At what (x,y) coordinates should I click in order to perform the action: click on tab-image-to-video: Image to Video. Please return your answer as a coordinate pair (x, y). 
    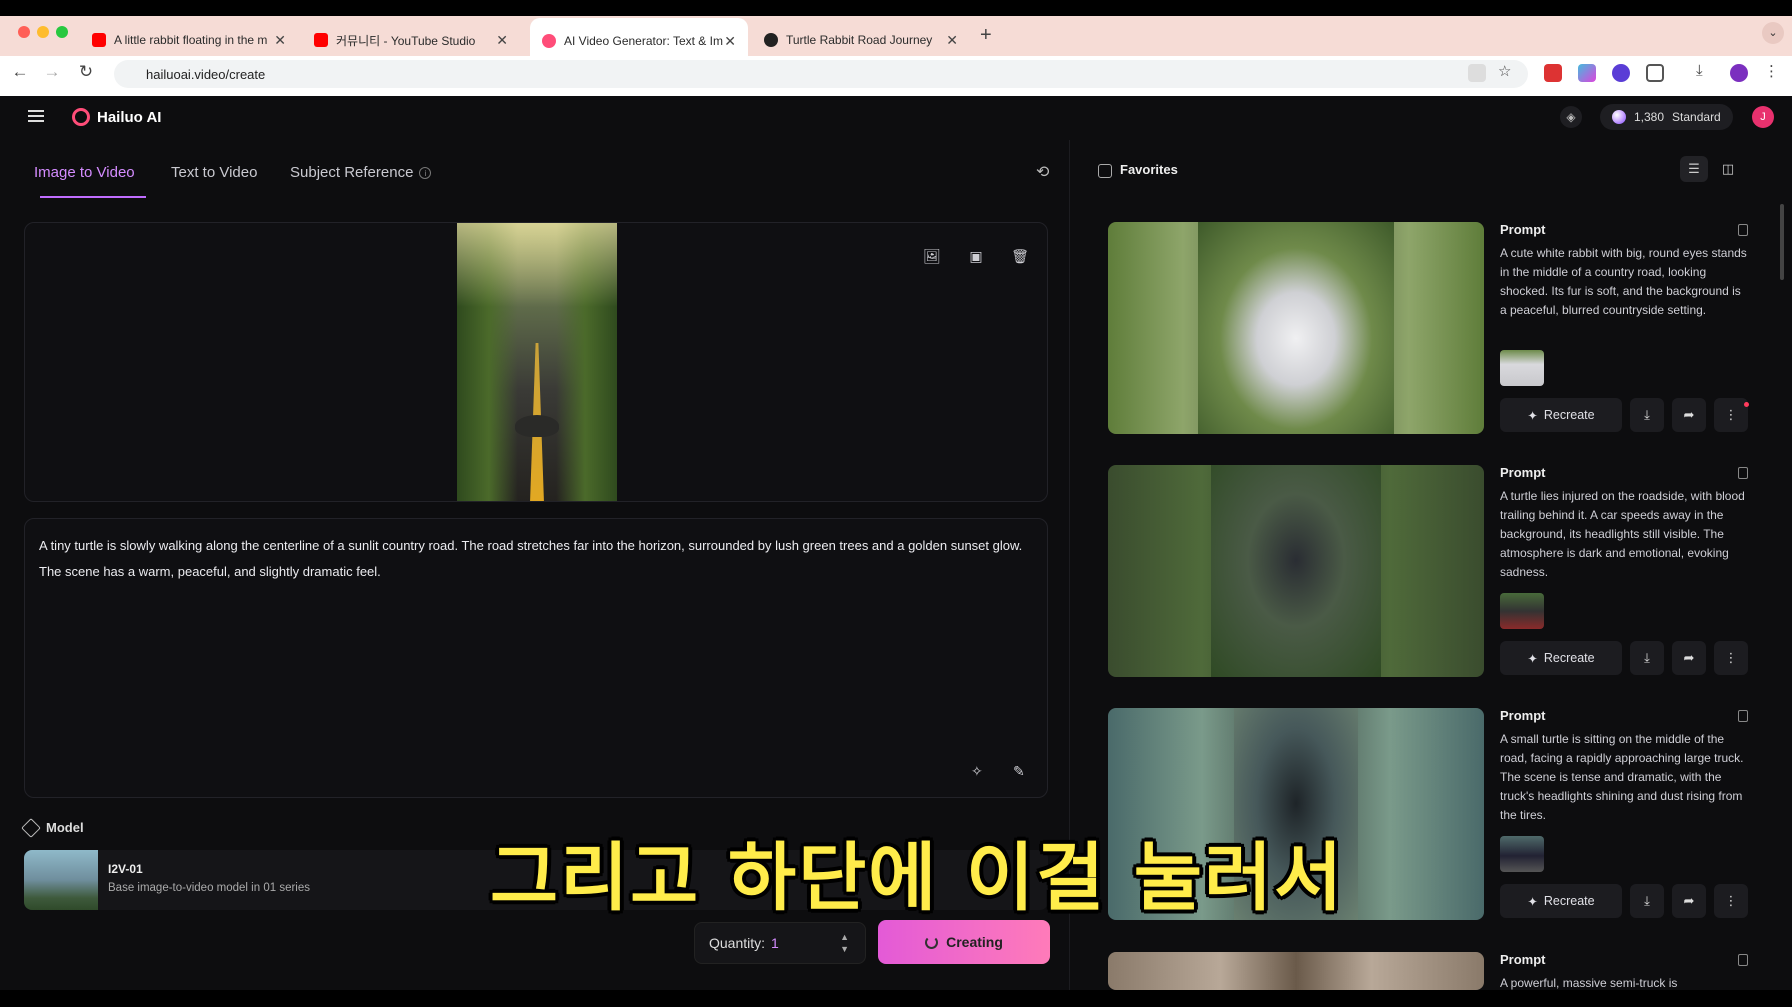
    Looking at the image, I should click on (84, 172).